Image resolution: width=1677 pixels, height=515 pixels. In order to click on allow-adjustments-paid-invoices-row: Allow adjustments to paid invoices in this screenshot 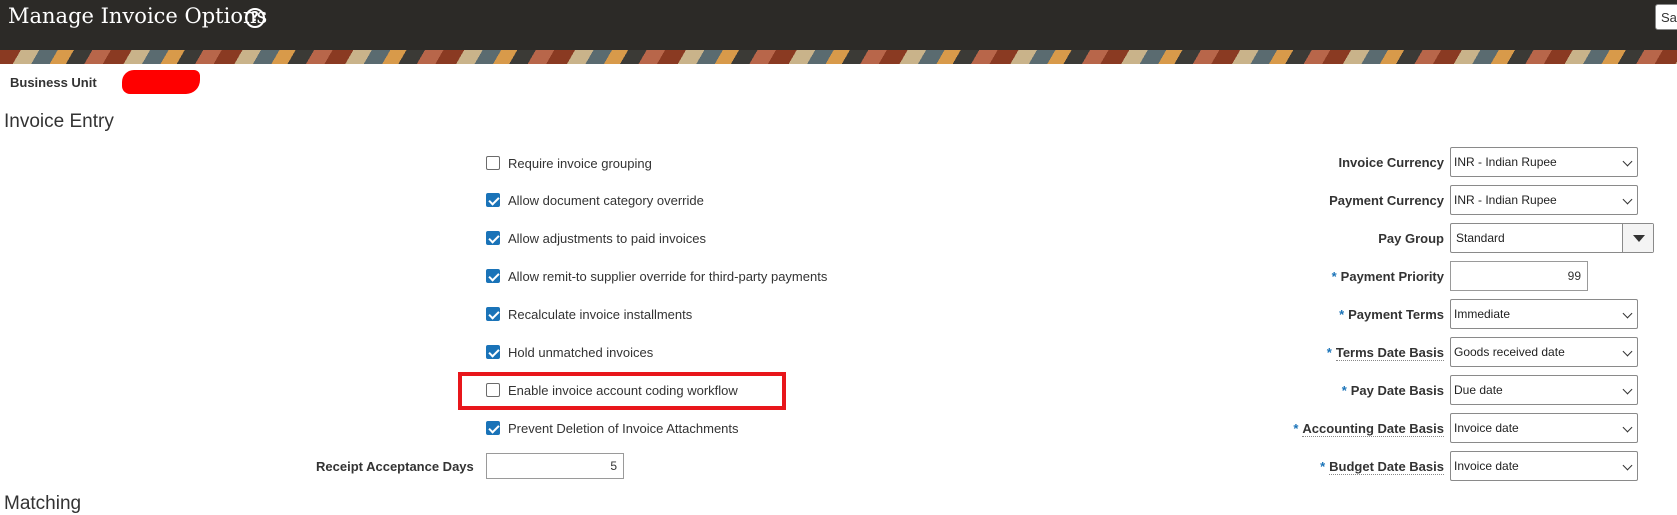, I will do `click(596, 238)`.